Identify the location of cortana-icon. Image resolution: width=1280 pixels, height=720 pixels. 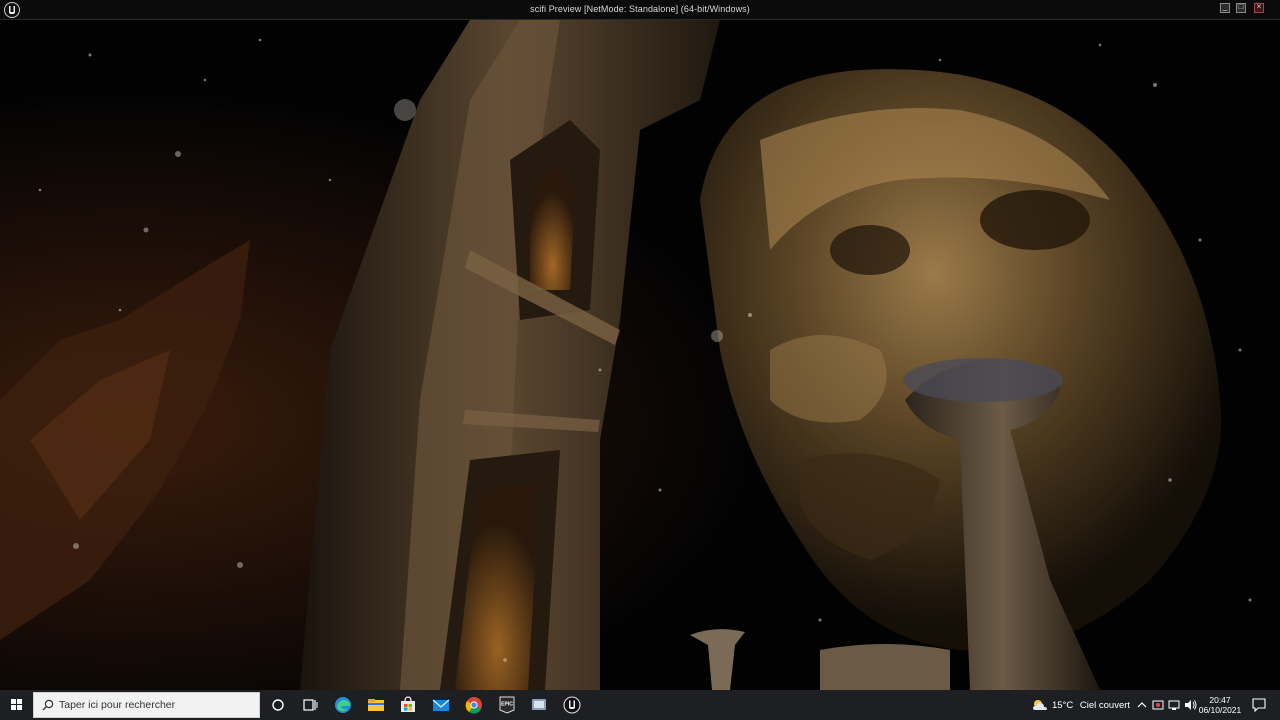
(278, 705).